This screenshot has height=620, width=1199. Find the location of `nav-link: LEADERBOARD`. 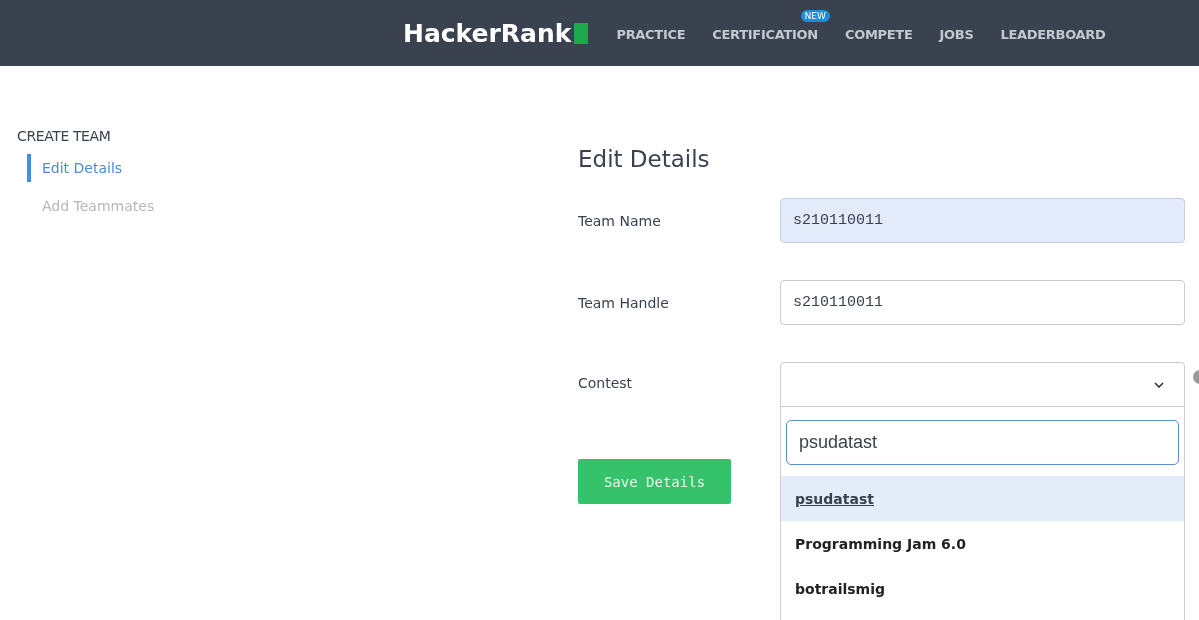

nav-link: LEADERBOARD is located at coordinates (1053, 34).